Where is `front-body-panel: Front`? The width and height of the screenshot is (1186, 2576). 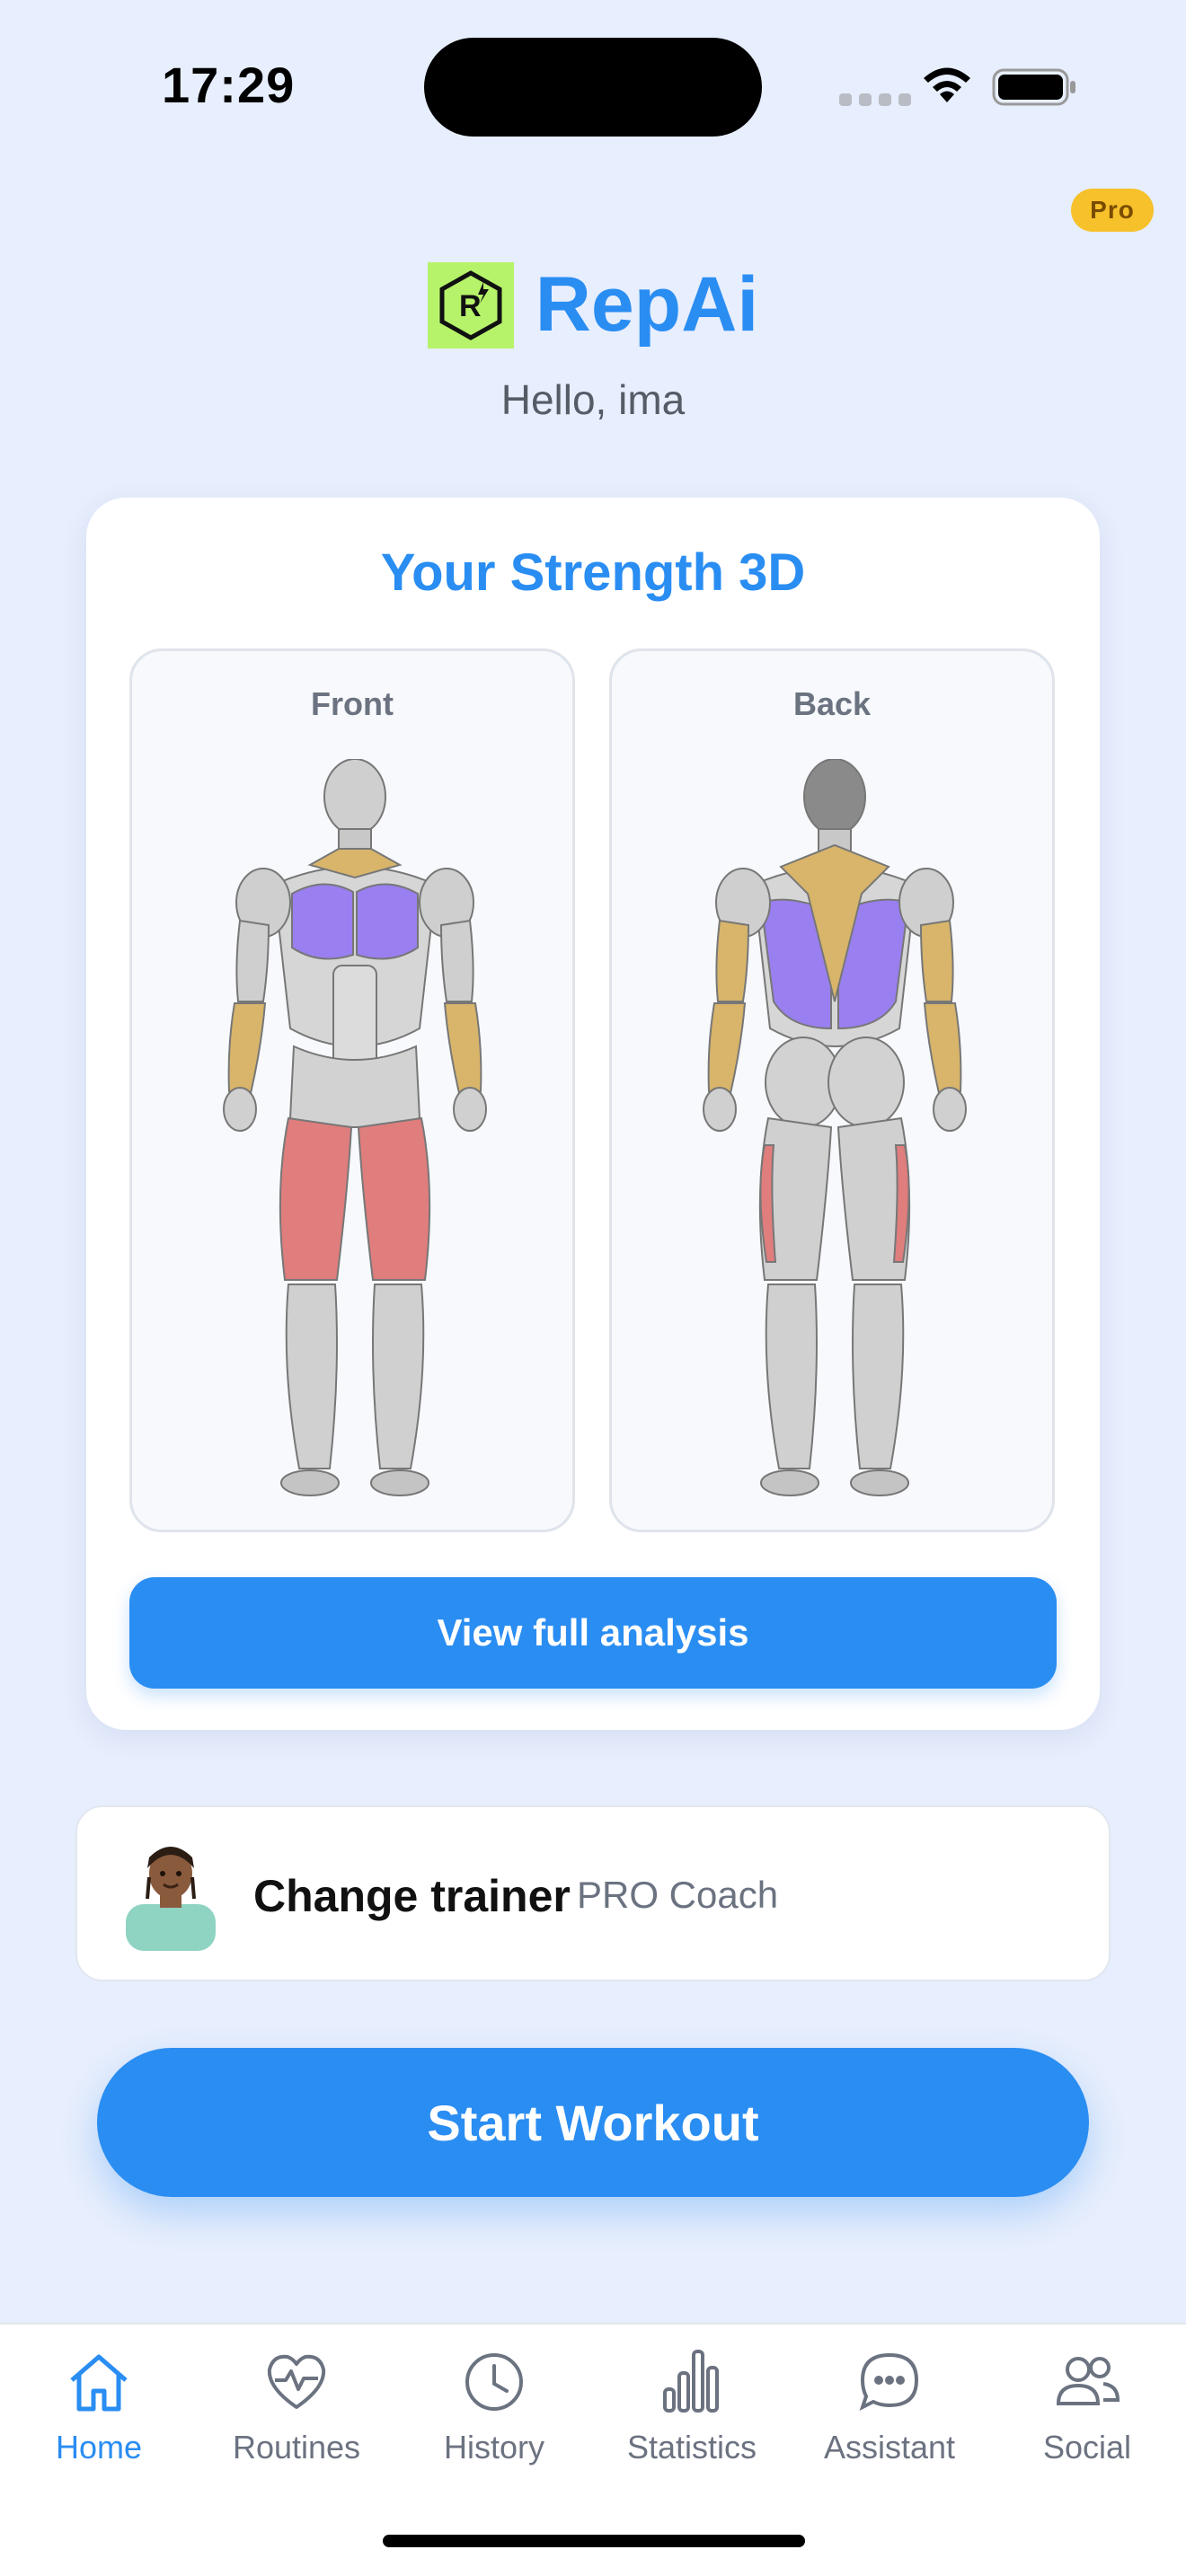 front-body-panel: Front is located at coordinates (352, 1090).